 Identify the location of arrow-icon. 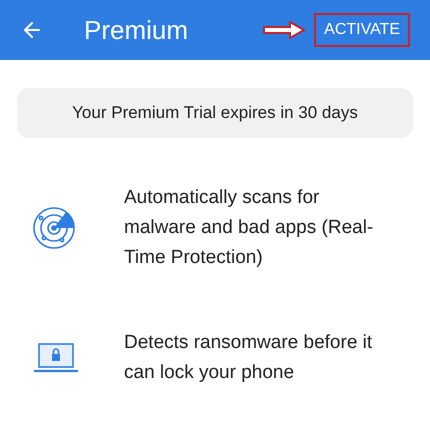
(284, 30).